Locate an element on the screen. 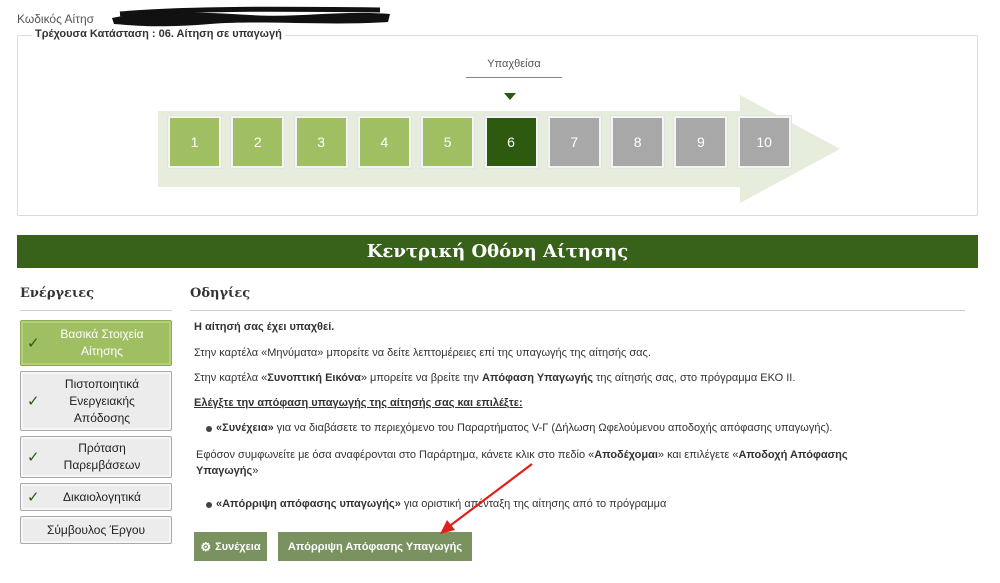 This screenshot has height=583, width=1000. progress-step-7: 7 is located at coordinates (574, 142).